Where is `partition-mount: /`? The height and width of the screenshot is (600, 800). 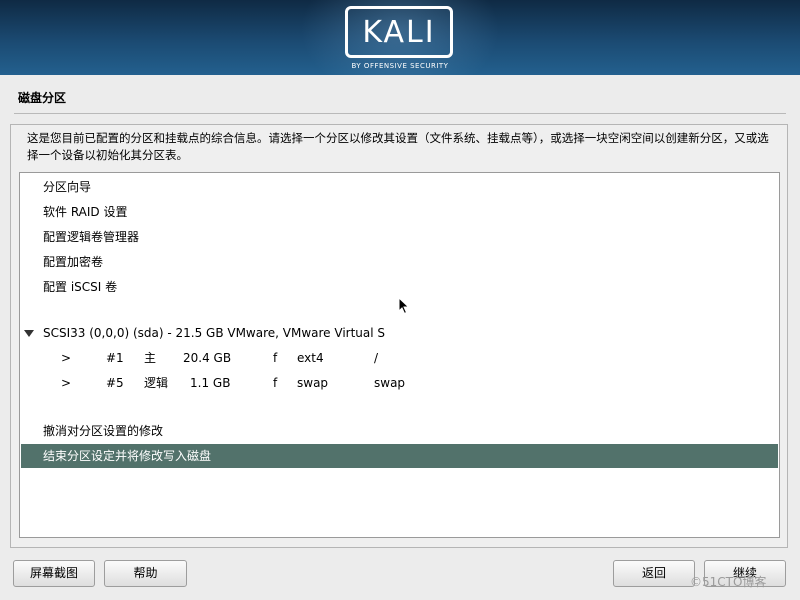 partition-mount: / is located at coordinates (376, 358).